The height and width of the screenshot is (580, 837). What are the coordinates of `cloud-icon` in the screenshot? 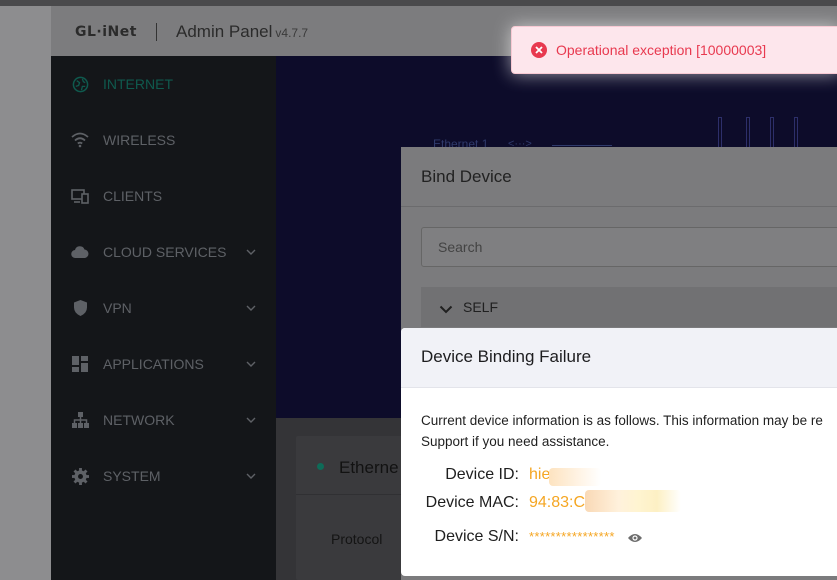 It's located at (80, 252).